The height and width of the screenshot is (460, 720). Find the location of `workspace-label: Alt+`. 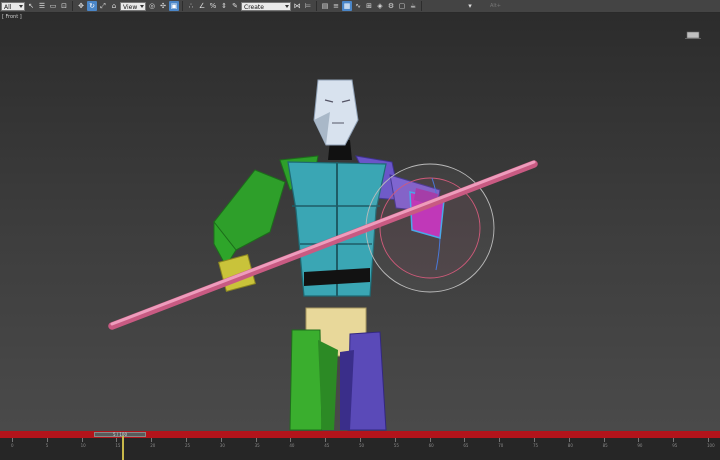

workspace-label: Alt+ is located at coordinates (495, 6).